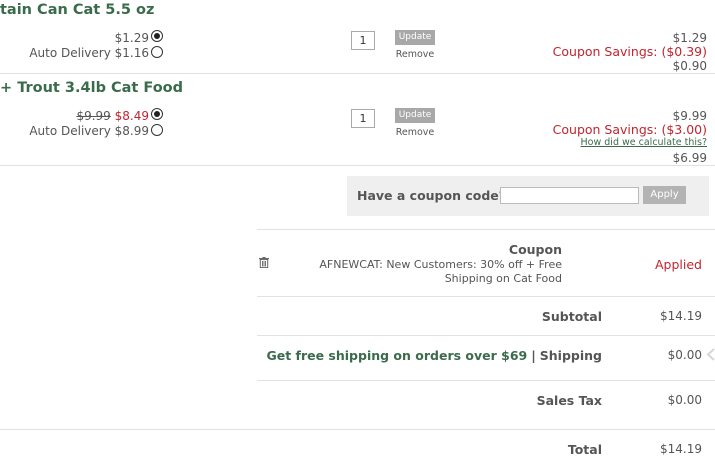 The height and width of the screenshot is (466, 715). I want to click on final-total: $6.99, so click(689, 158).